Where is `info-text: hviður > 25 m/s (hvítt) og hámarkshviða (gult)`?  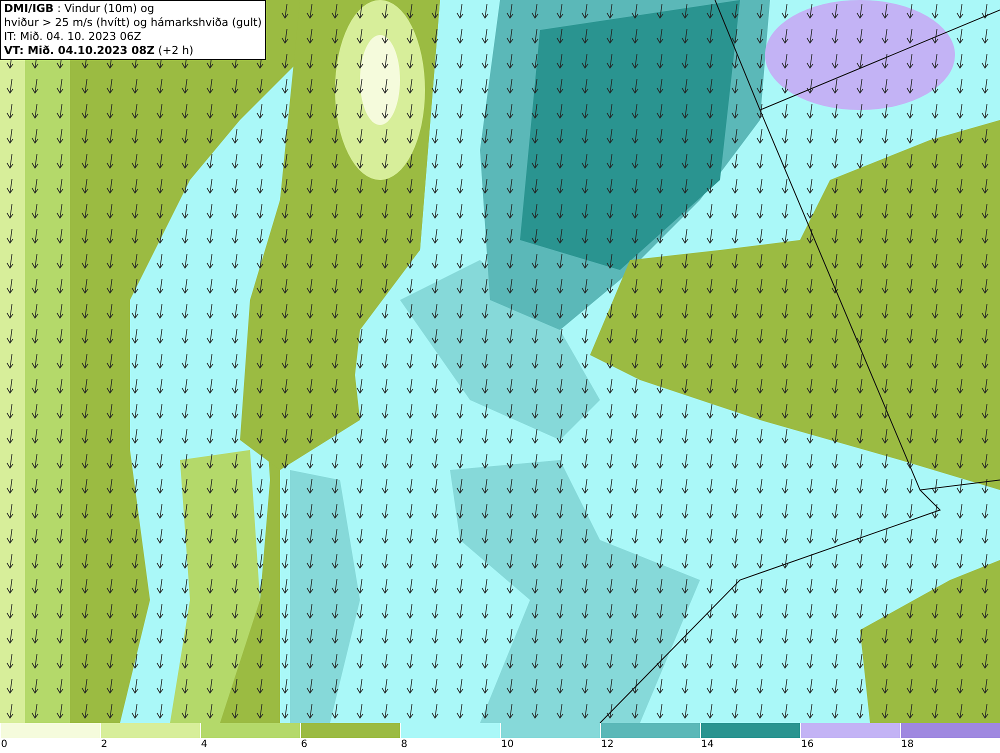
info-text: hviður > 25 m/s (hvítt) og hámarkshviða (gult) is located at coordinates (133, 23).